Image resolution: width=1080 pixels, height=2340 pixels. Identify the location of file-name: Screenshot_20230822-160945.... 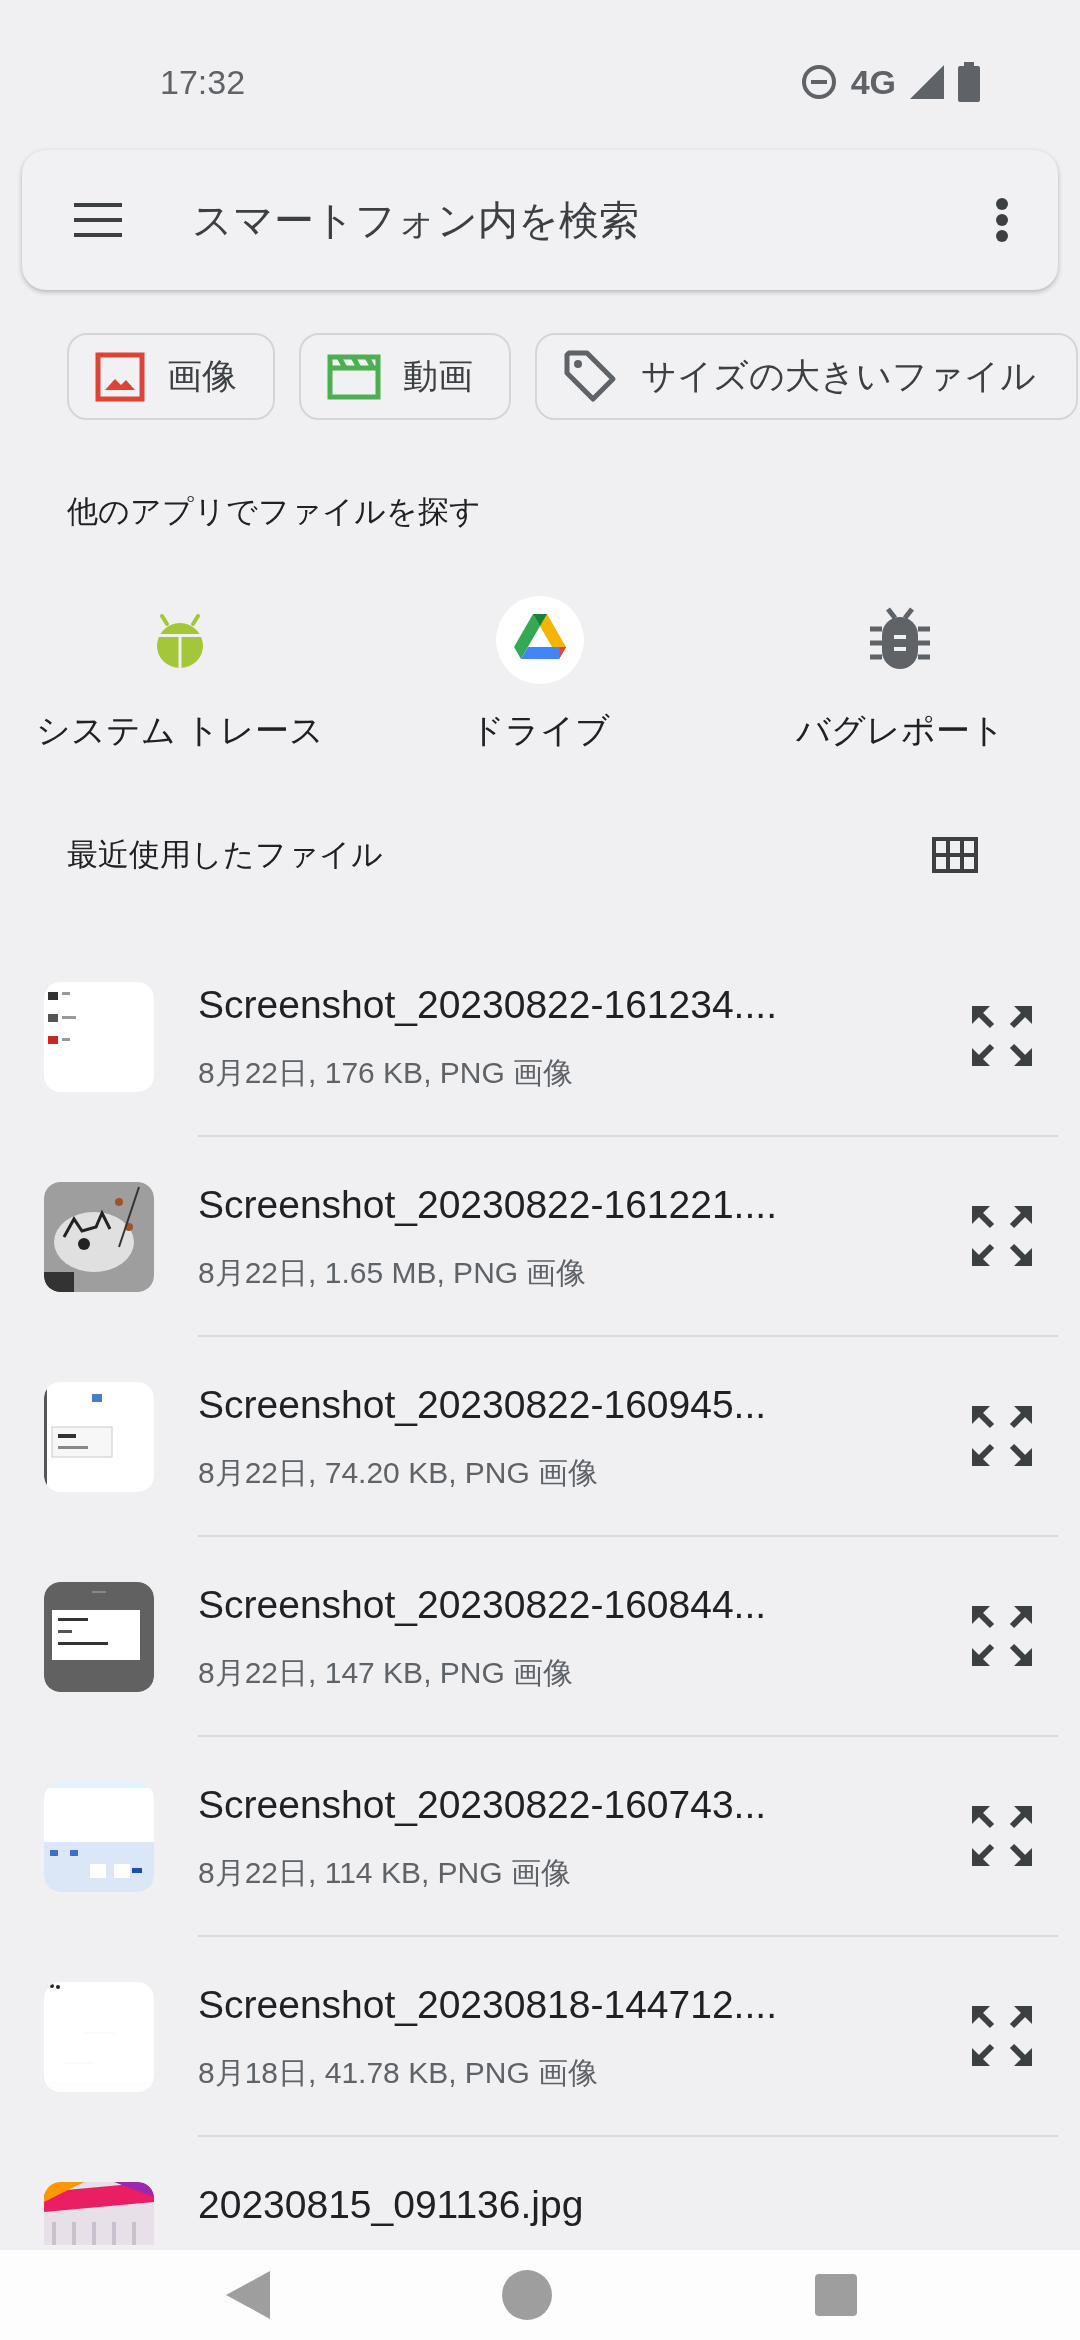
(483, 1405).